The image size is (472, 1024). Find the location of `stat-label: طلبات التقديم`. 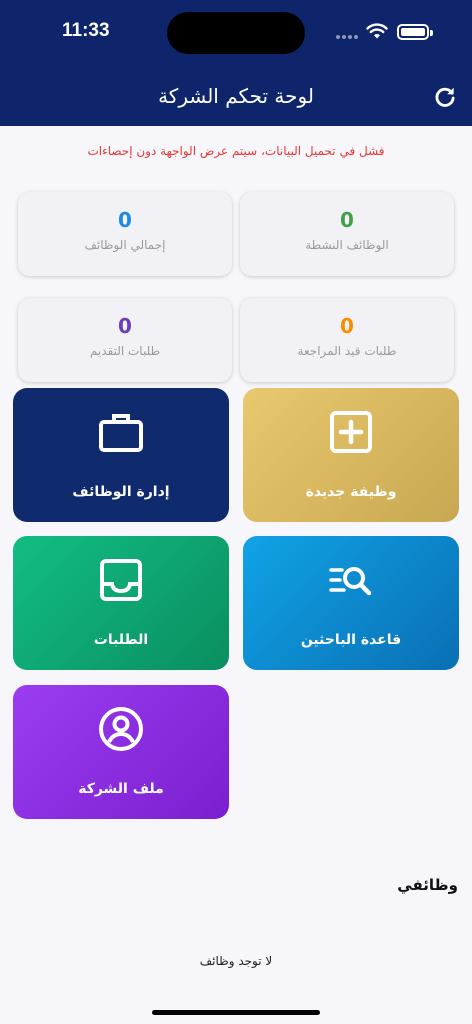

stat-label: طلبات التقديم is located at coordinates (125, 351).